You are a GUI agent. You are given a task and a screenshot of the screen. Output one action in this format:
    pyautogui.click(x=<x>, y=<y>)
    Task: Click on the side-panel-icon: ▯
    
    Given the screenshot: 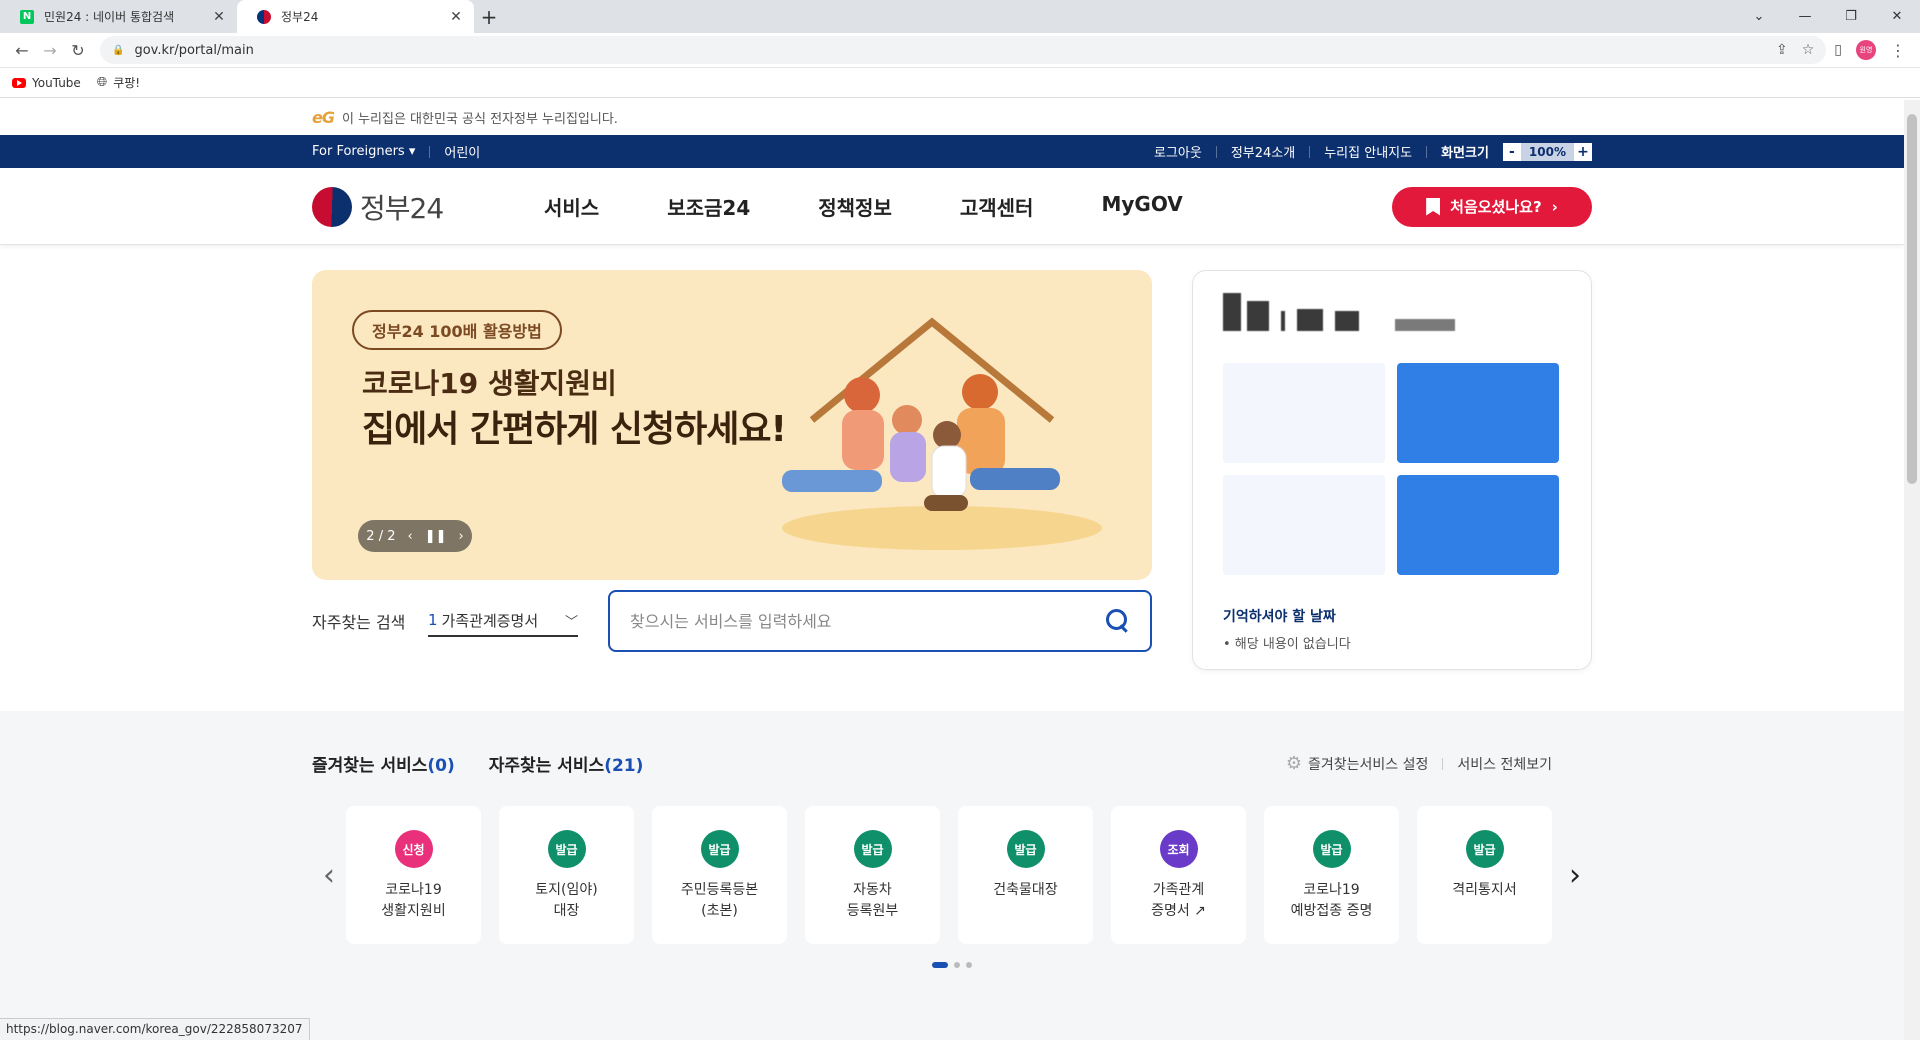 What is the action you would take?
    pyautogui.click(x=1838, y=50)
    